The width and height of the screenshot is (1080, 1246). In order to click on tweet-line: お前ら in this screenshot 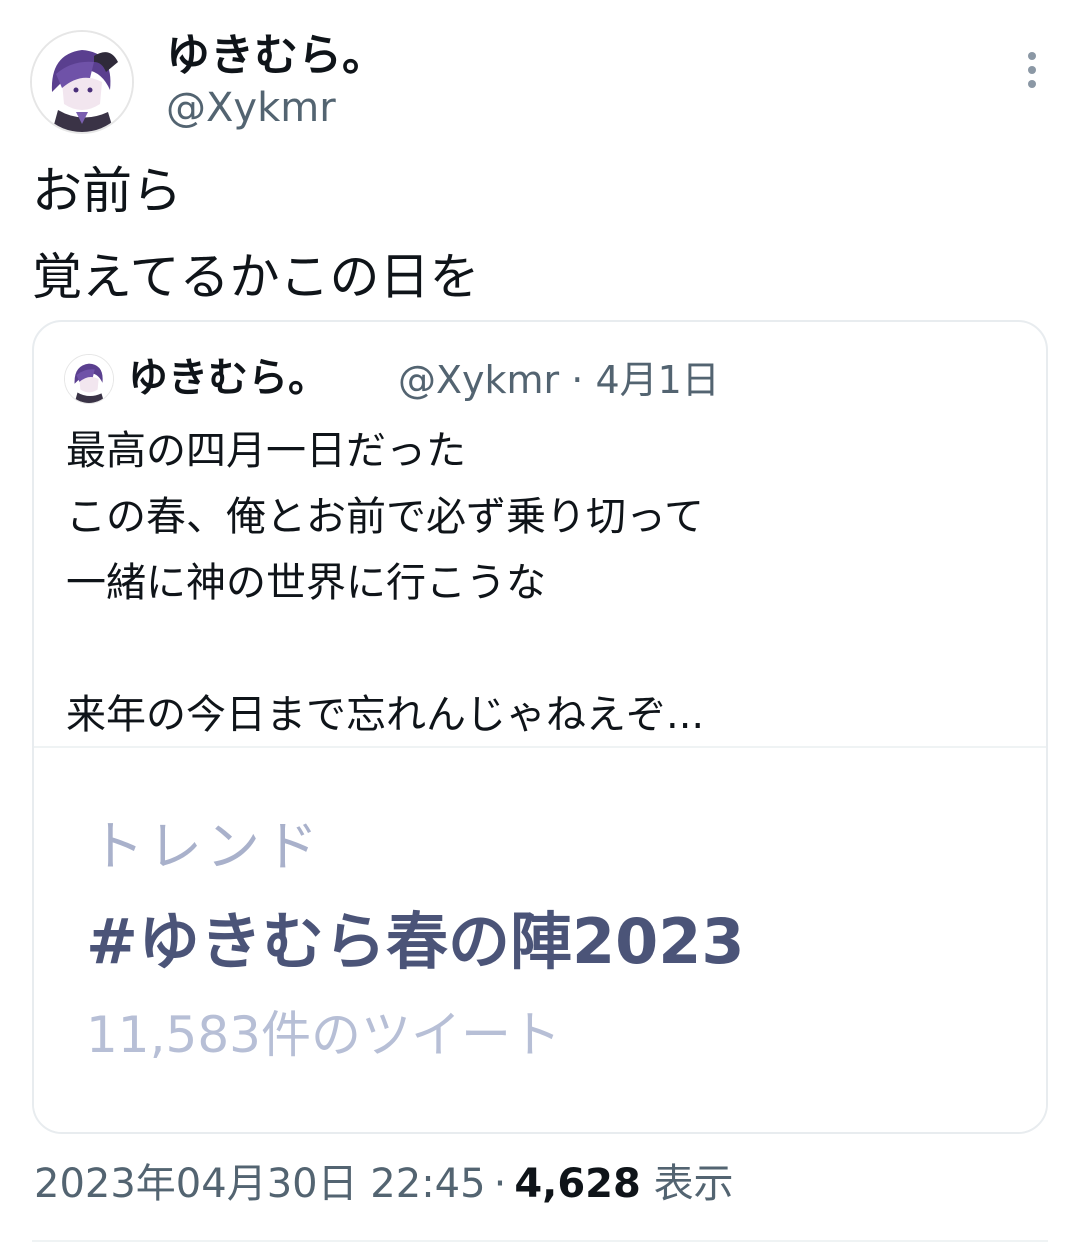, I will do `click(107, 191)`.